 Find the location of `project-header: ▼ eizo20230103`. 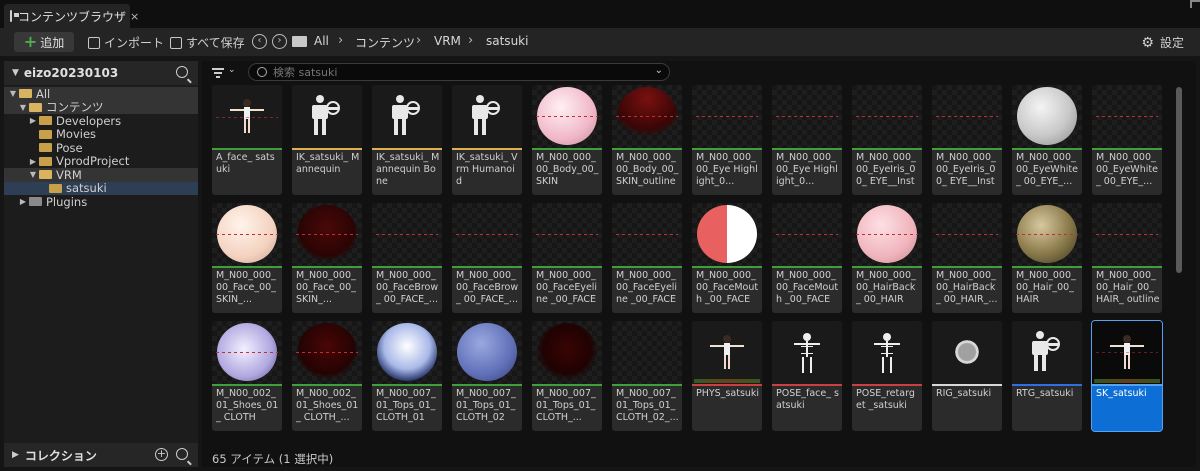

project-header: ▼ eizo20230103 is located at coordinates (101, 73).